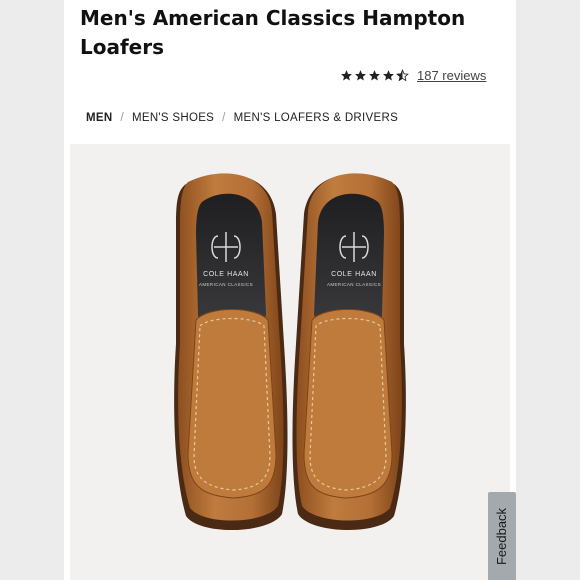  Describe the element at coordinates (451, 75) in the screenshot. I see `reviews-link: 187 reviews` at that location.